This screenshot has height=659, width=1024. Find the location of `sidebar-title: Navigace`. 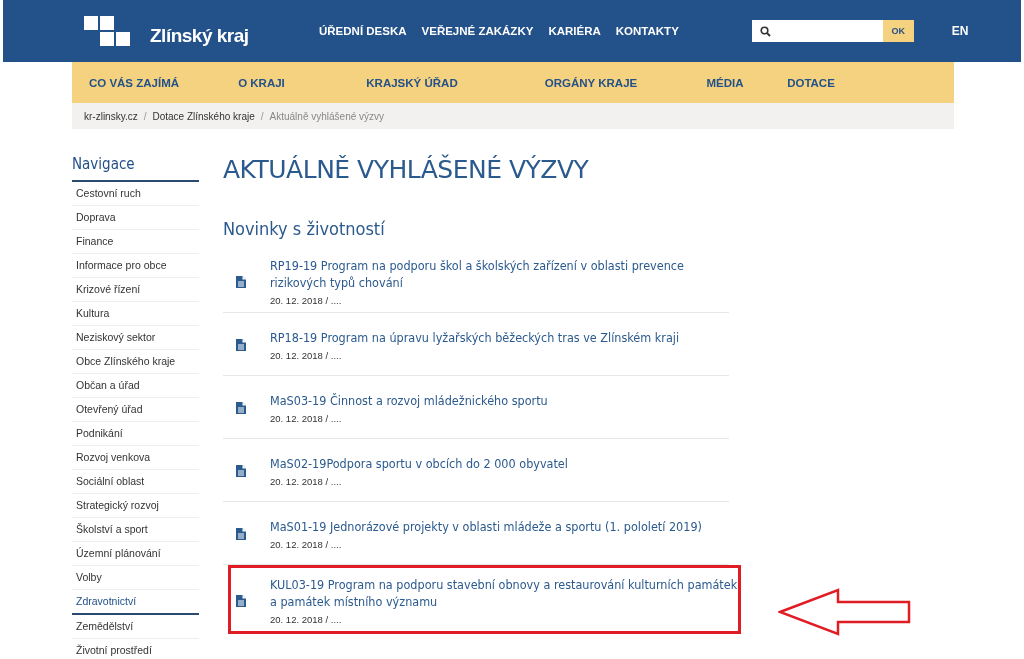

sidebar-title: Navigace is located at coordinates (135, 168).